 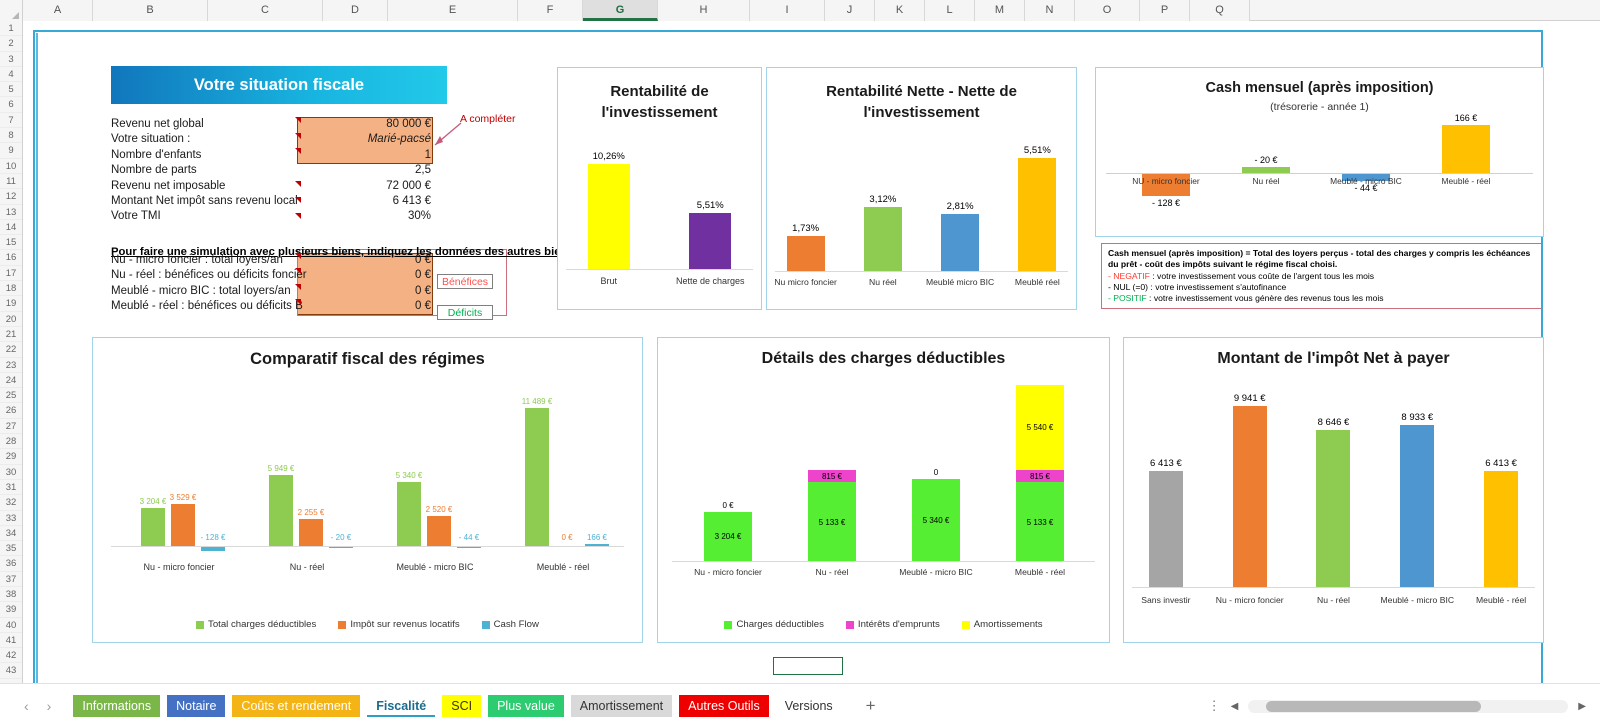 I want to click on situation-row-value: 6 413 €, so click(x=366, y=201).